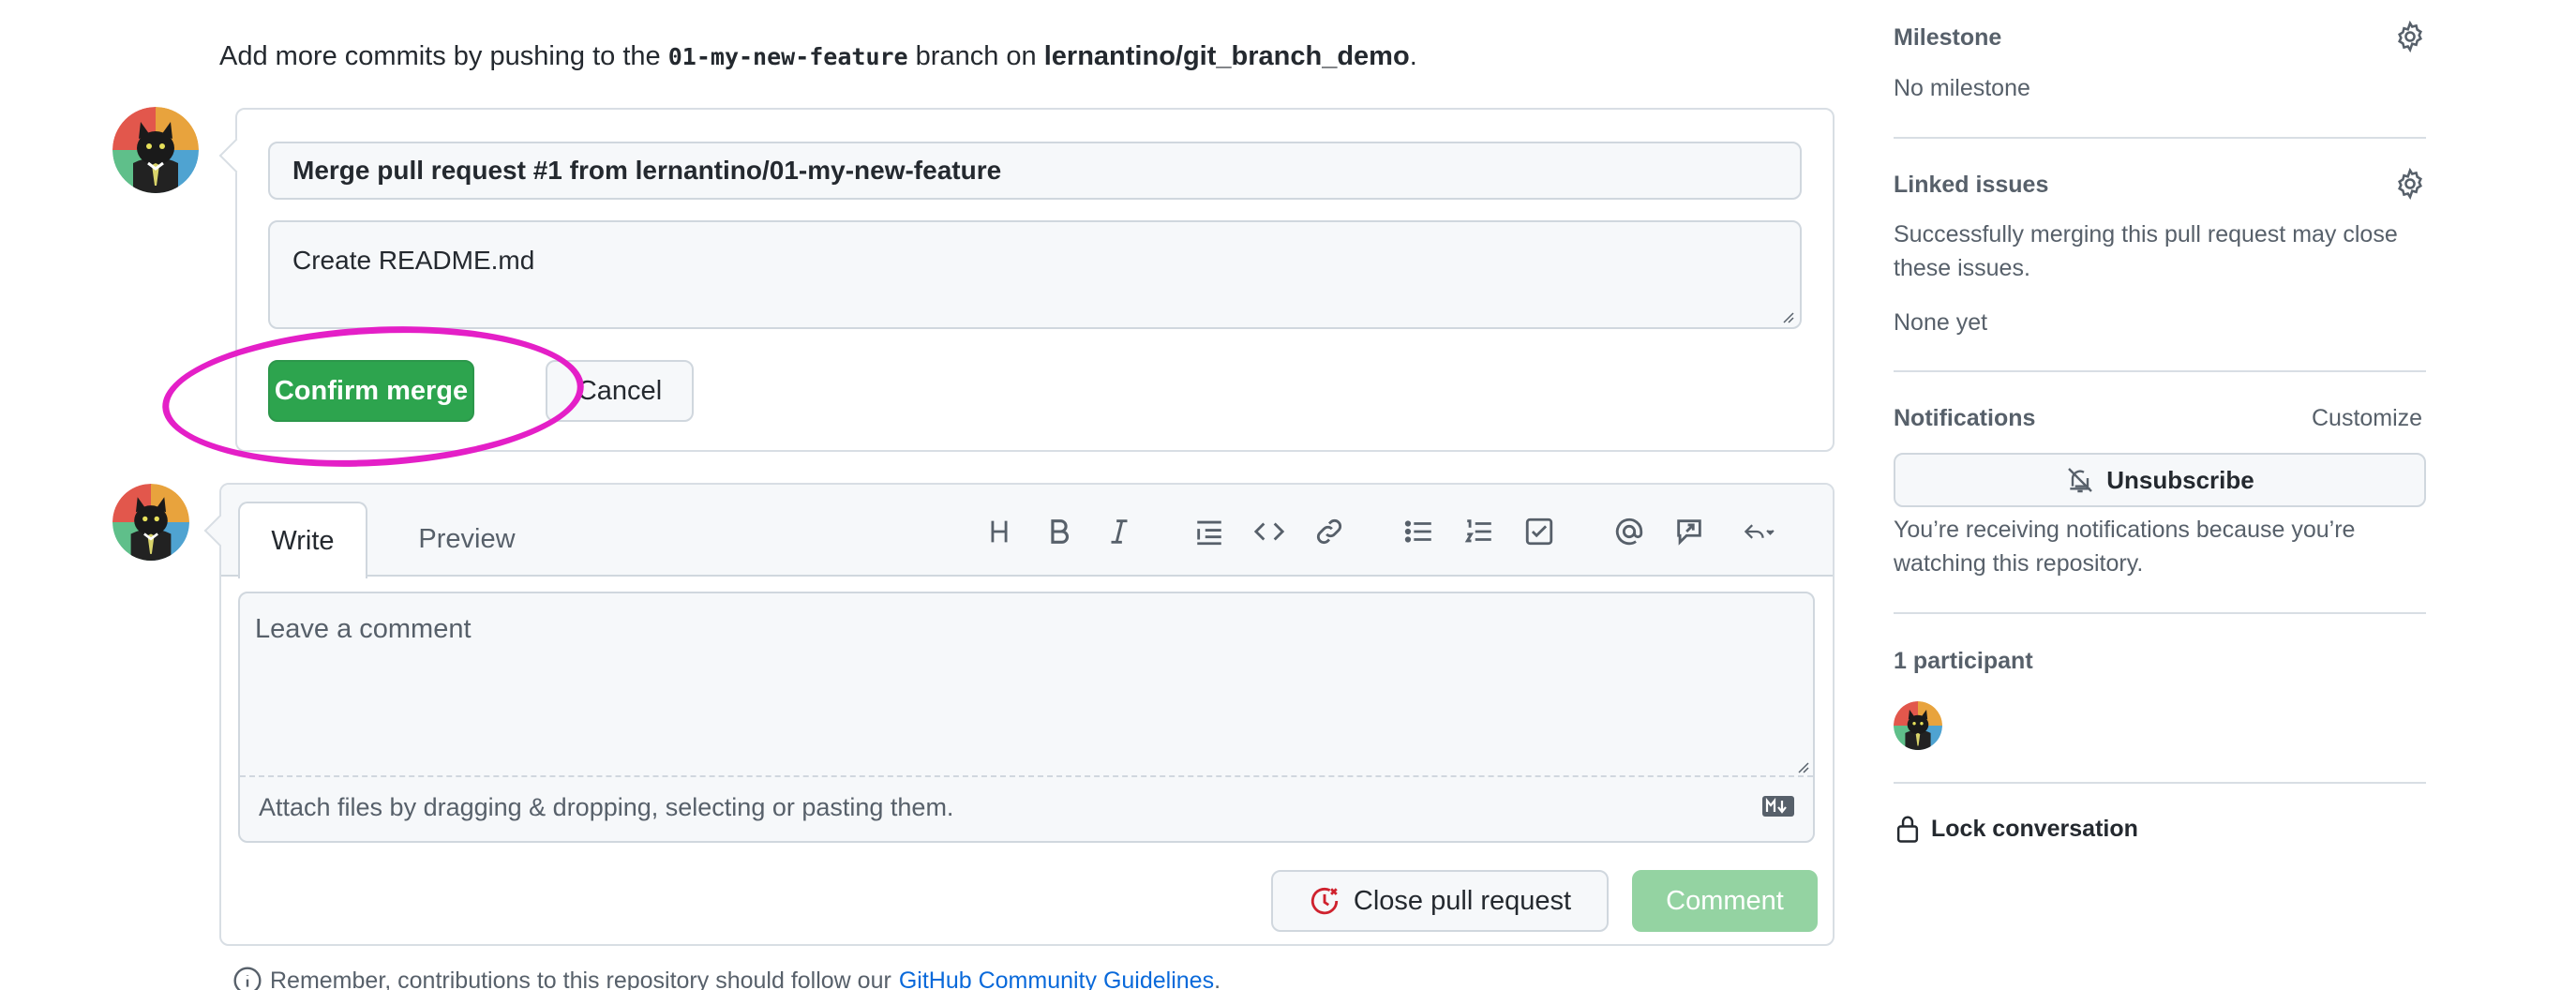  What do you see at coordinates (1027, 531) in the screenshot?
I see `editor-toolbar: Write Preview` at bounding box center [1027, 531].